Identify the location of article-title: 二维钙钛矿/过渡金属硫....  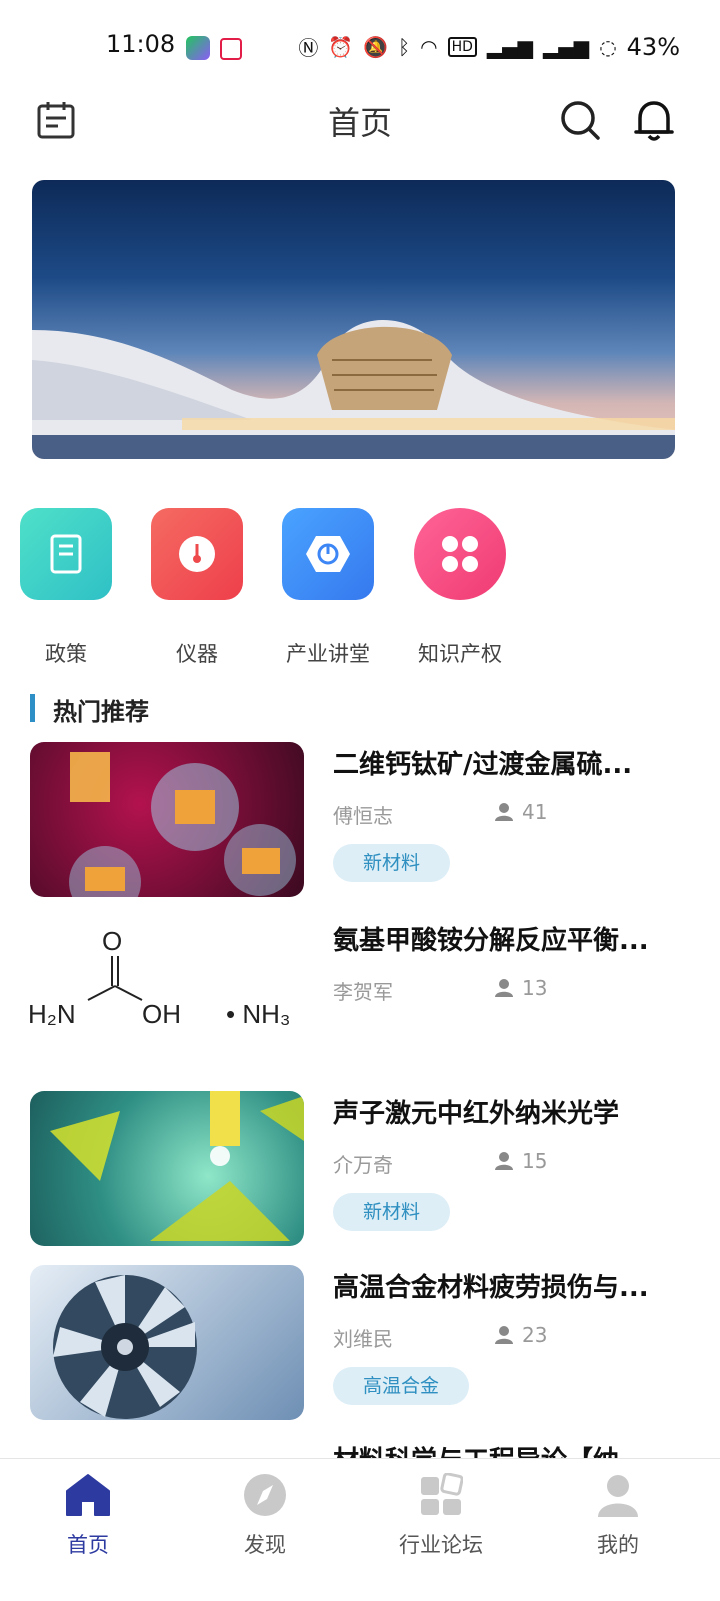
(483, 765).